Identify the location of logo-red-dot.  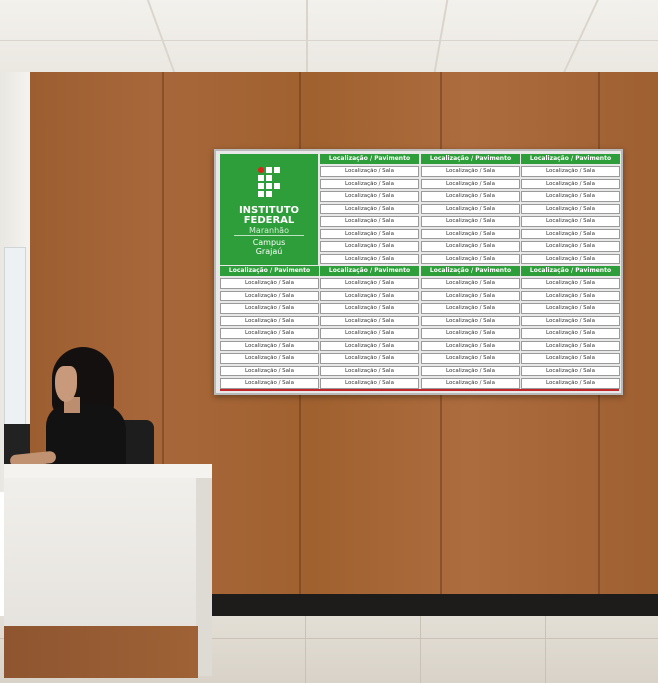
(261, 170).